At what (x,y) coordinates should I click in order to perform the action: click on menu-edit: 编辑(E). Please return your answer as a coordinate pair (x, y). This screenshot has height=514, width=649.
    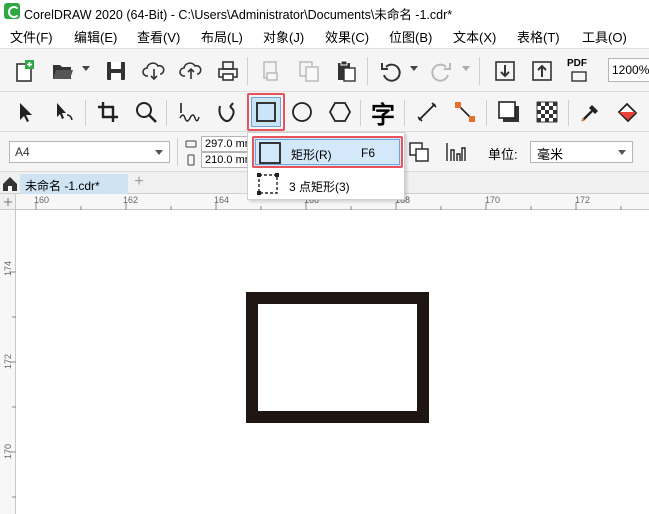
    Looking at the image, I should click on (95, 36).